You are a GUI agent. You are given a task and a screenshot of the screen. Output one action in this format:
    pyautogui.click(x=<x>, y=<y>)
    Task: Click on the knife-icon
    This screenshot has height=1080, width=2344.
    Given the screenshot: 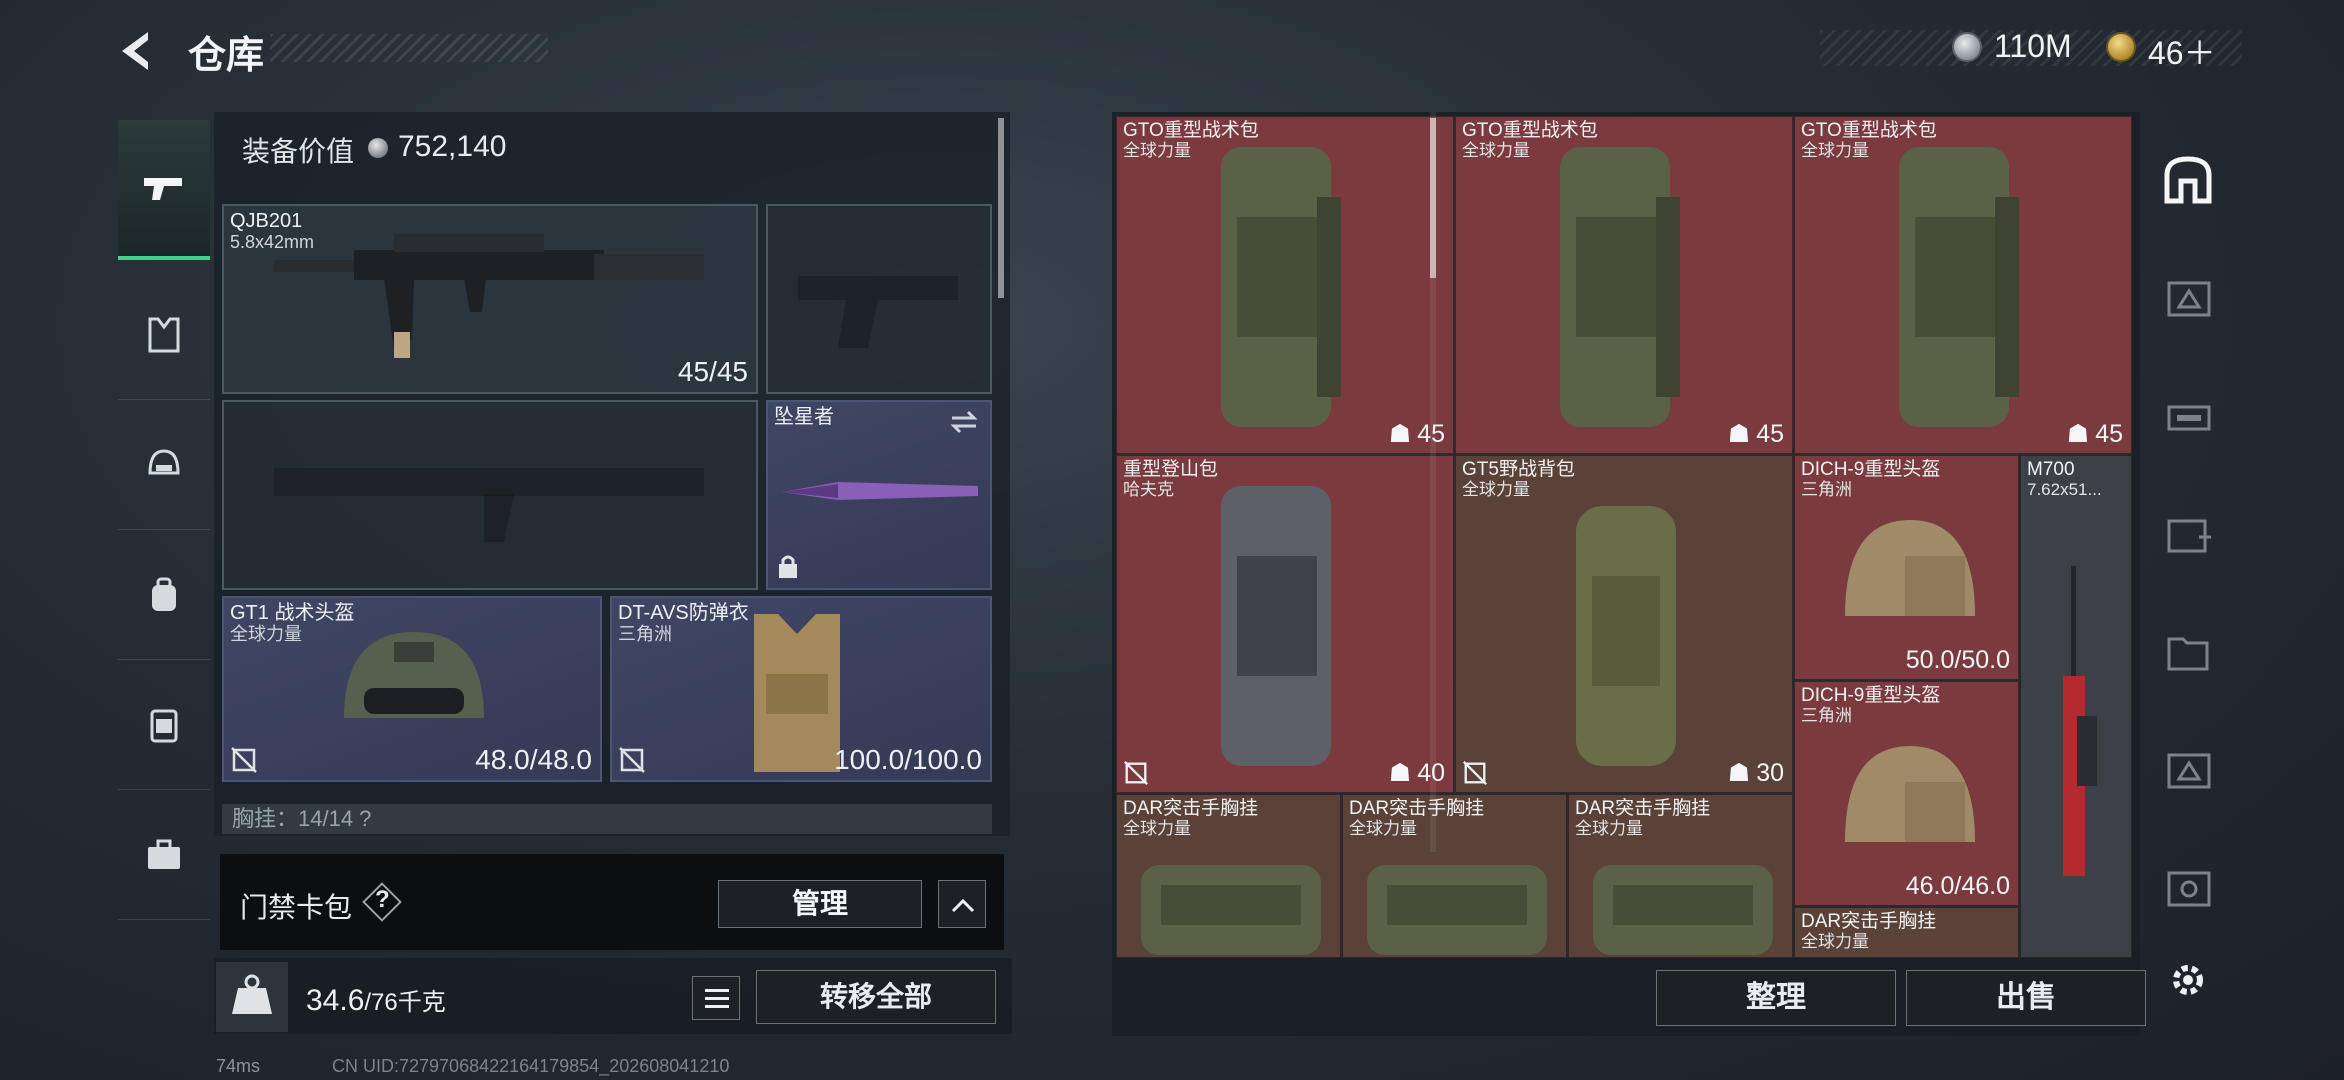 What is the action you would take?
    pyautogui.click(x=880, y=491)
    